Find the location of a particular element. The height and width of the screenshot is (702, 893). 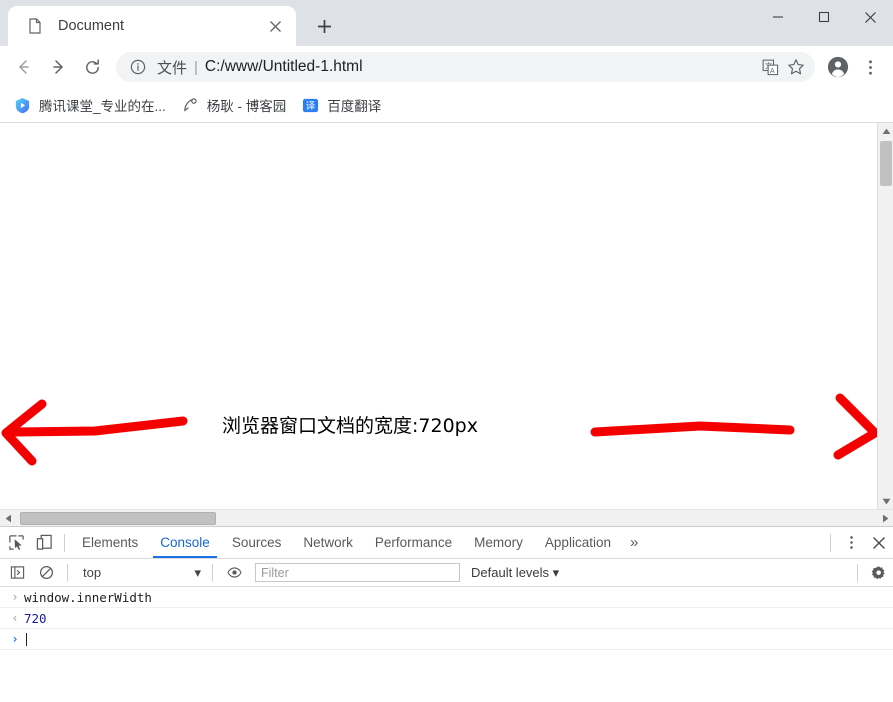

execution-context-select: top ▾ is located at coordinates (140, 573).